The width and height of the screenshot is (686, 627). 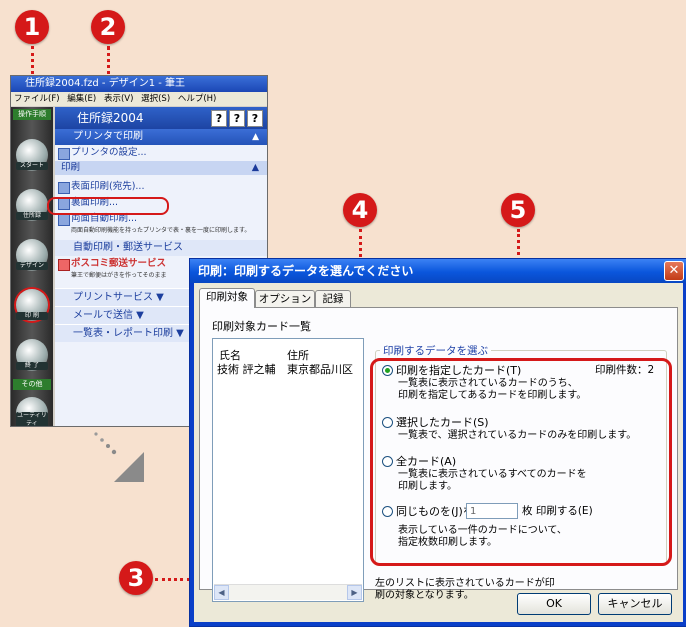 I want to click on menu-view: 表示(V), so click(x=118, y=99).